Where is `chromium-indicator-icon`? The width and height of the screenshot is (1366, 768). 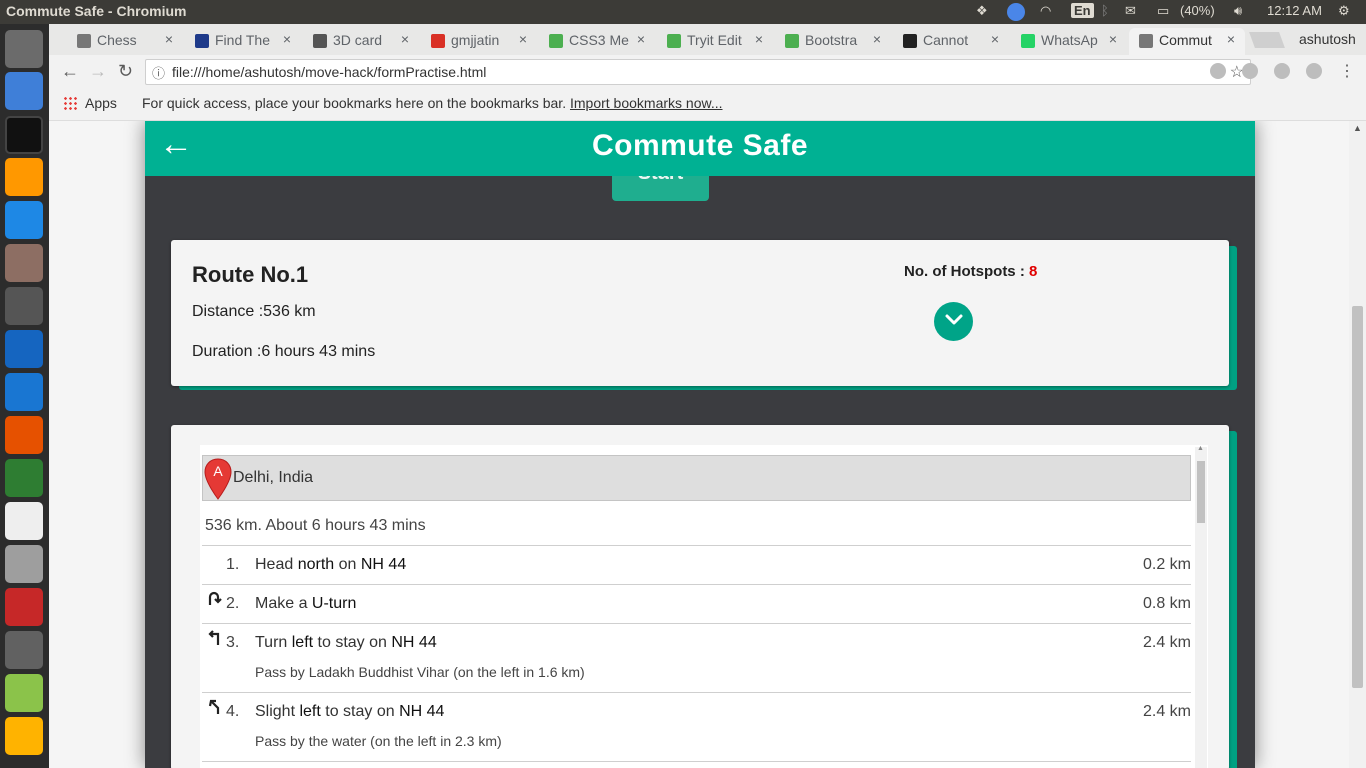
chromium-indicator-icon is located at coordinates (1016, 12).